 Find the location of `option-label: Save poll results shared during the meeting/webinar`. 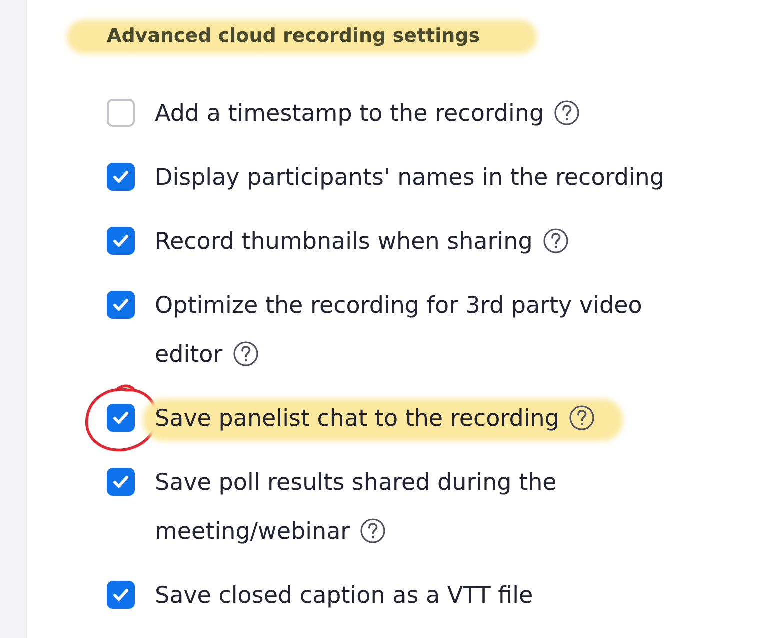

option-label: Save poll results shared during the meeting/webinar is located at coordinates (356, 507).